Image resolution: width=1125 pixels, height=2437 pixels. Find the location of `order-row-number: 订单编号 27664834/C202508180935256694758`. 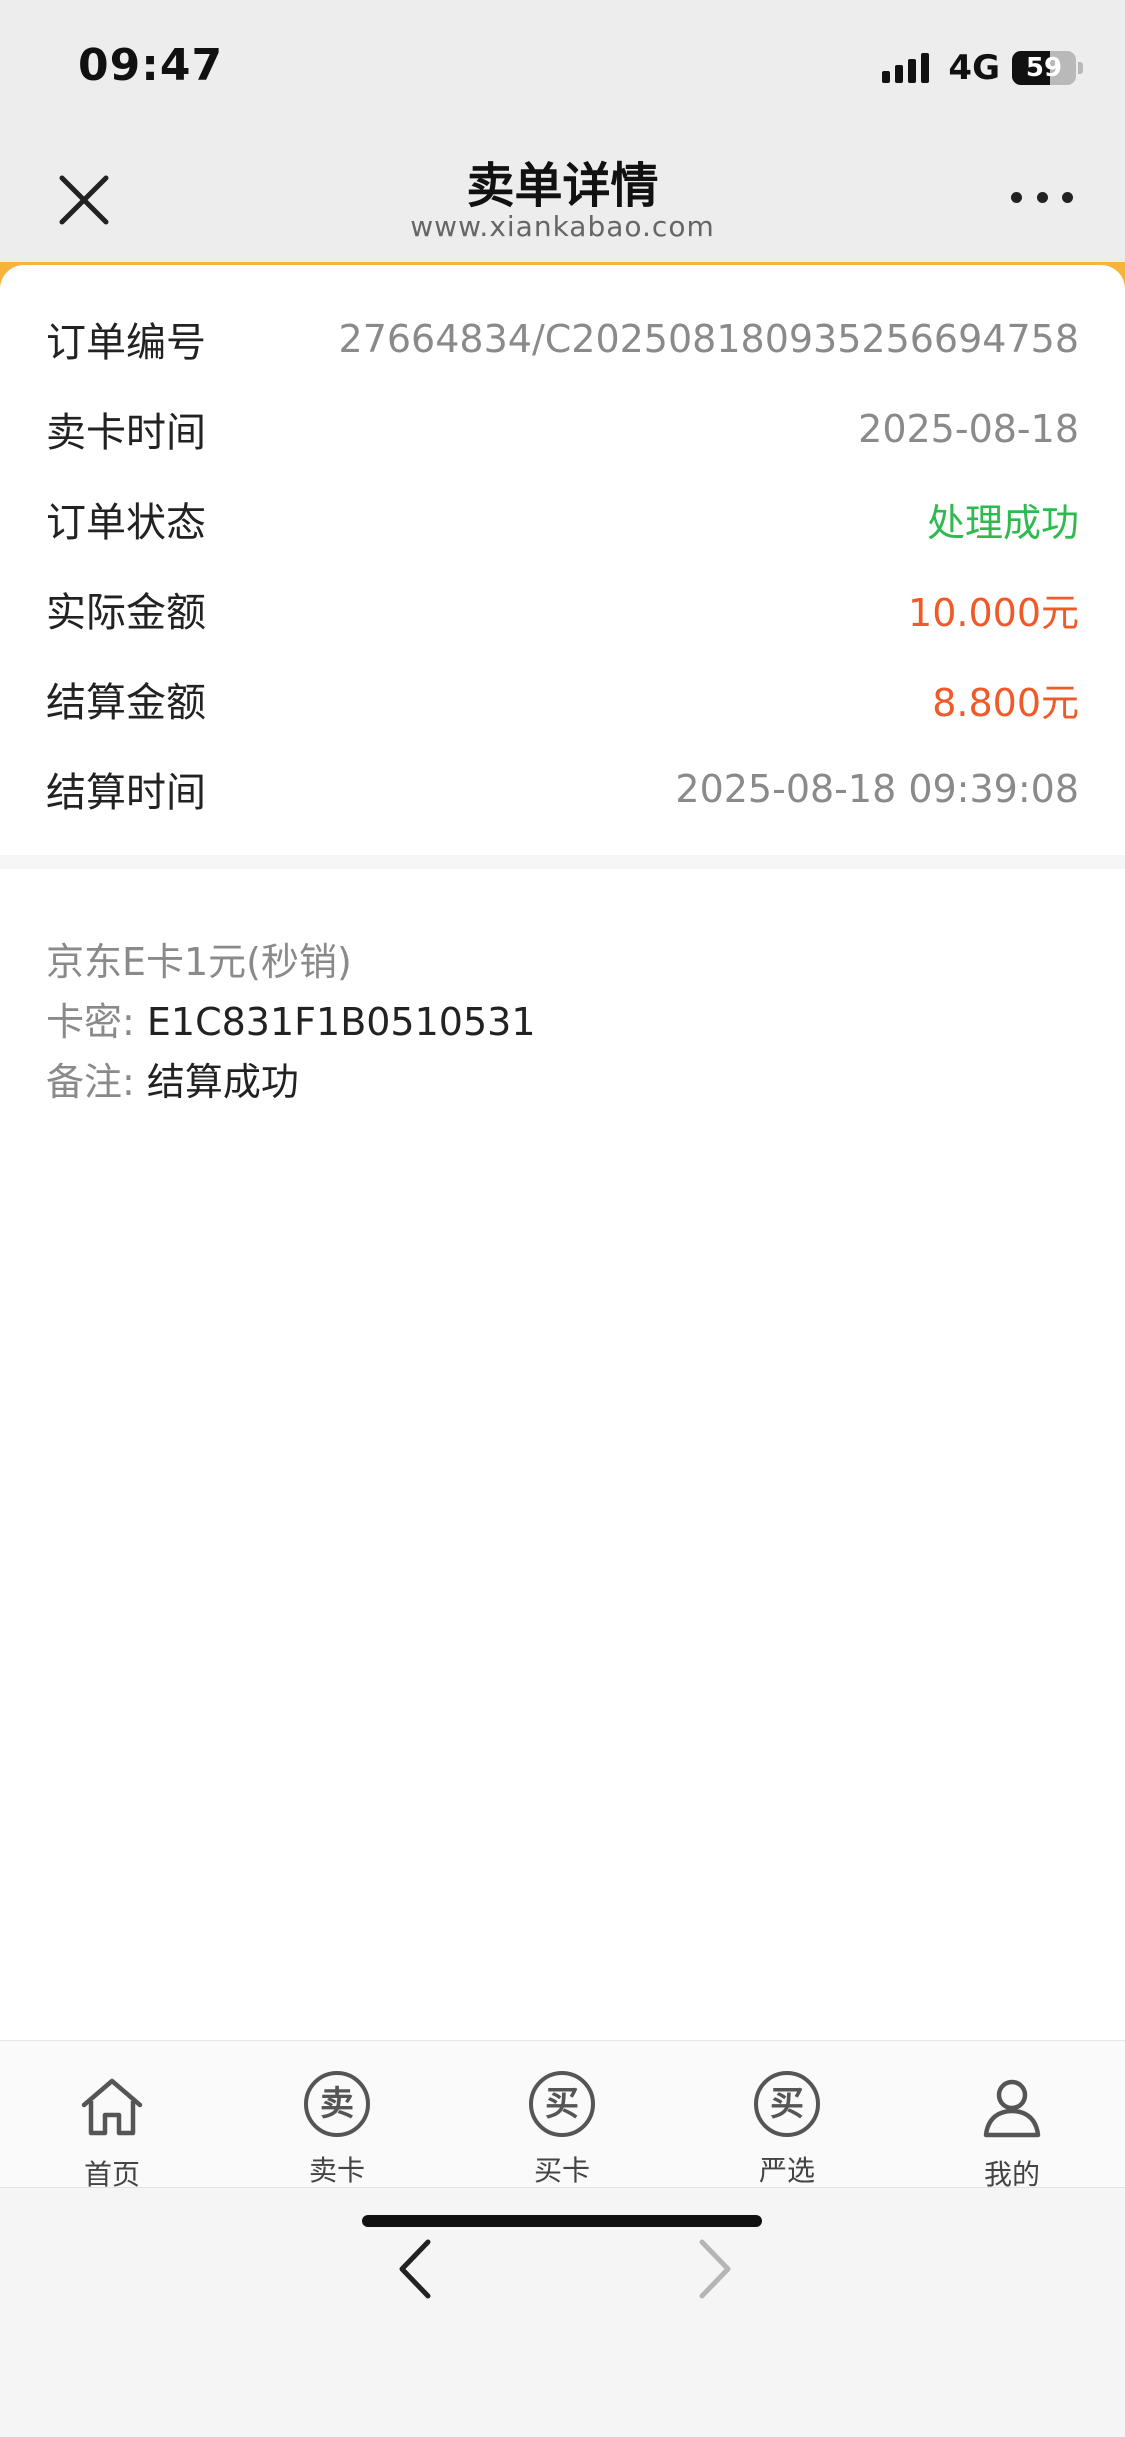

order-row-number: 订单编号 27664834/C202508180935256694758 is located at coordinates (562, 339).